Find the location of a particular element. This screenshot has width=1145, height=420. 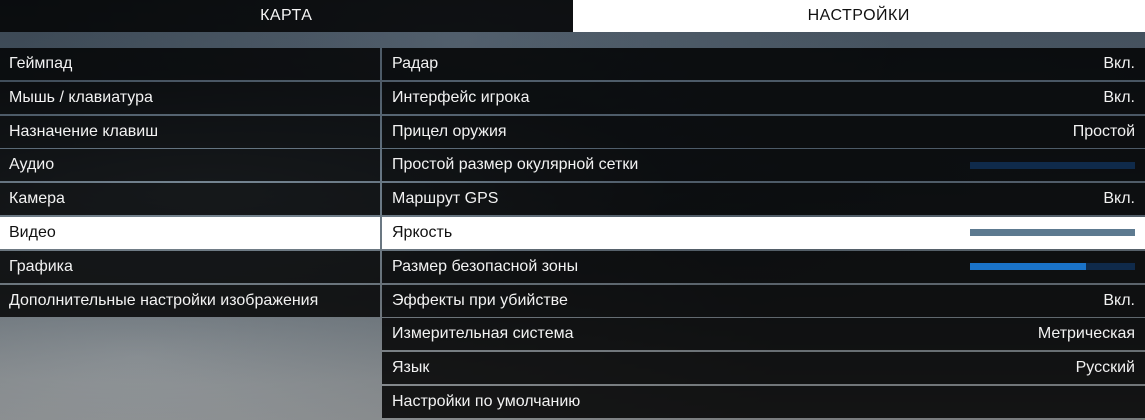

top-tabs: КАРТА НАСТРОЙКИ is located at coordinates (572, 16).